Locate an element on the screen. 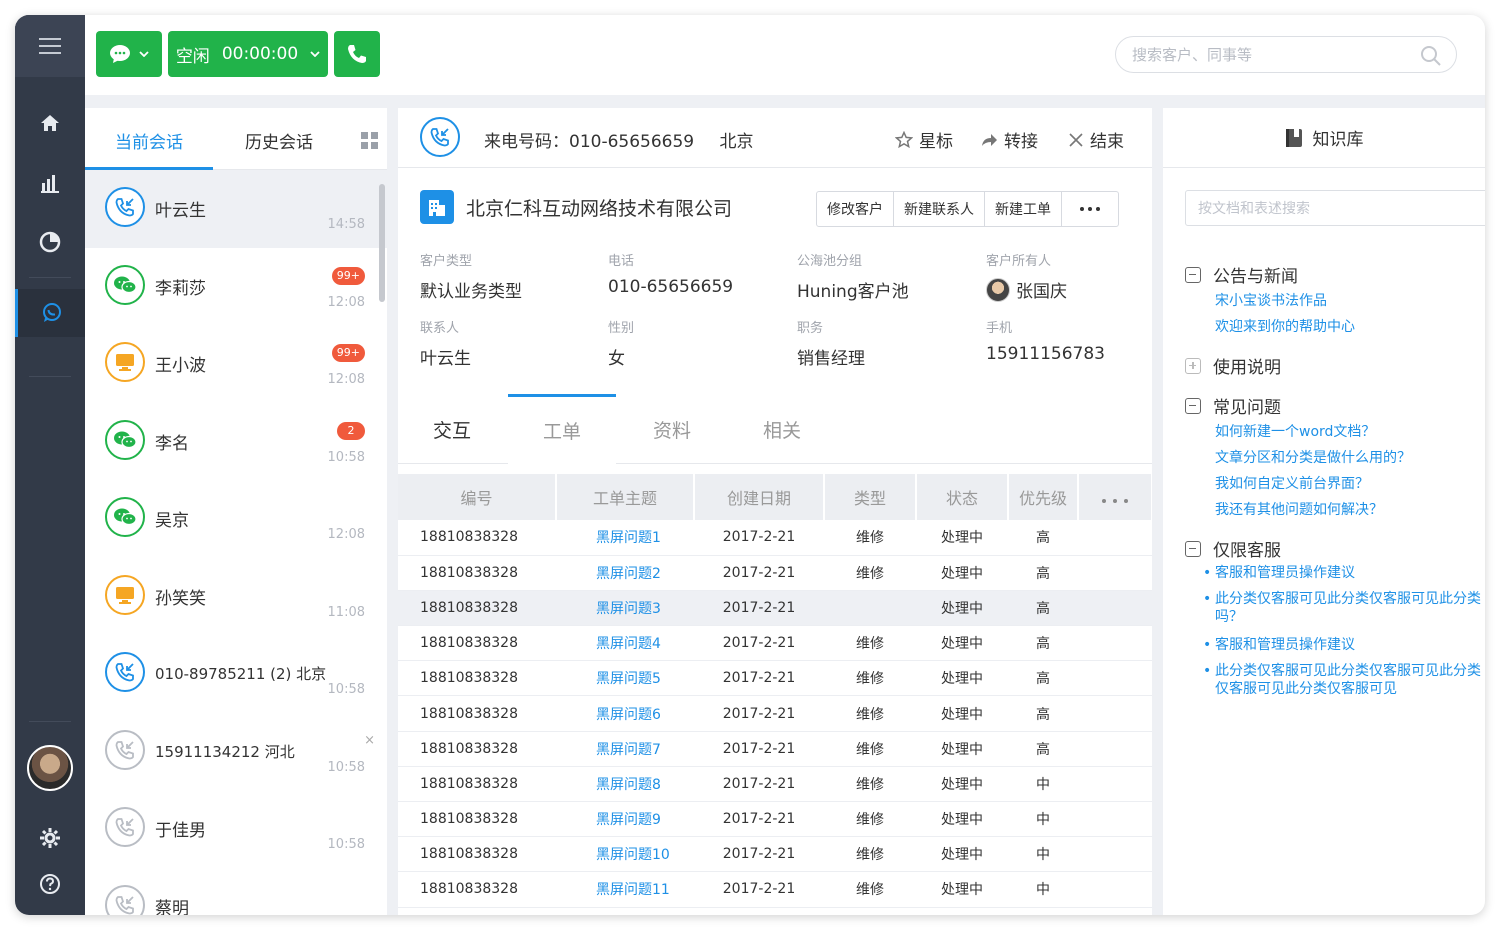 Image resolution: width=1500 pixels, height=930 pixels. column-header: 类型 is located at coordinates (870, 497).